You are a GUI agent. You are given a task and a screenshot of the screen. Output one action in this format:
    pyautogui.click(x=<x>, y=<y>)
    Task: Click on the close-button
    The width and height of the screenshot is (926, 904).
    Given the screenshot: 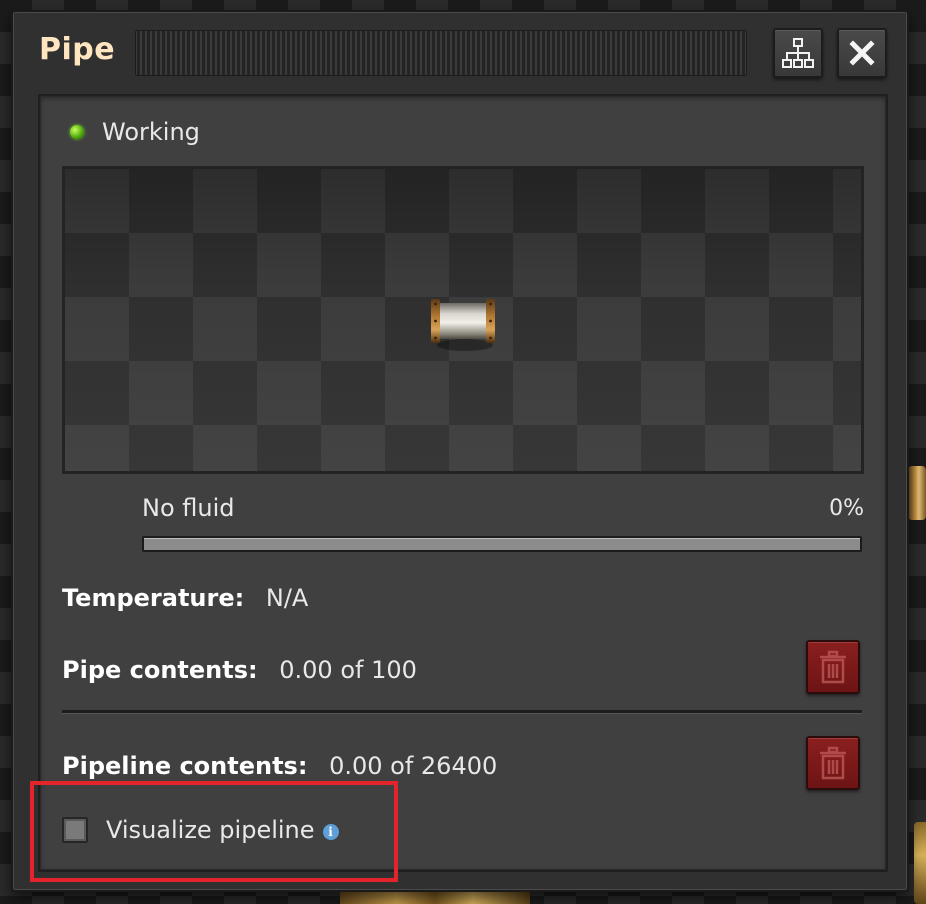 What is the action you would take?
    pyautogui.click(x=862, y=53)
    